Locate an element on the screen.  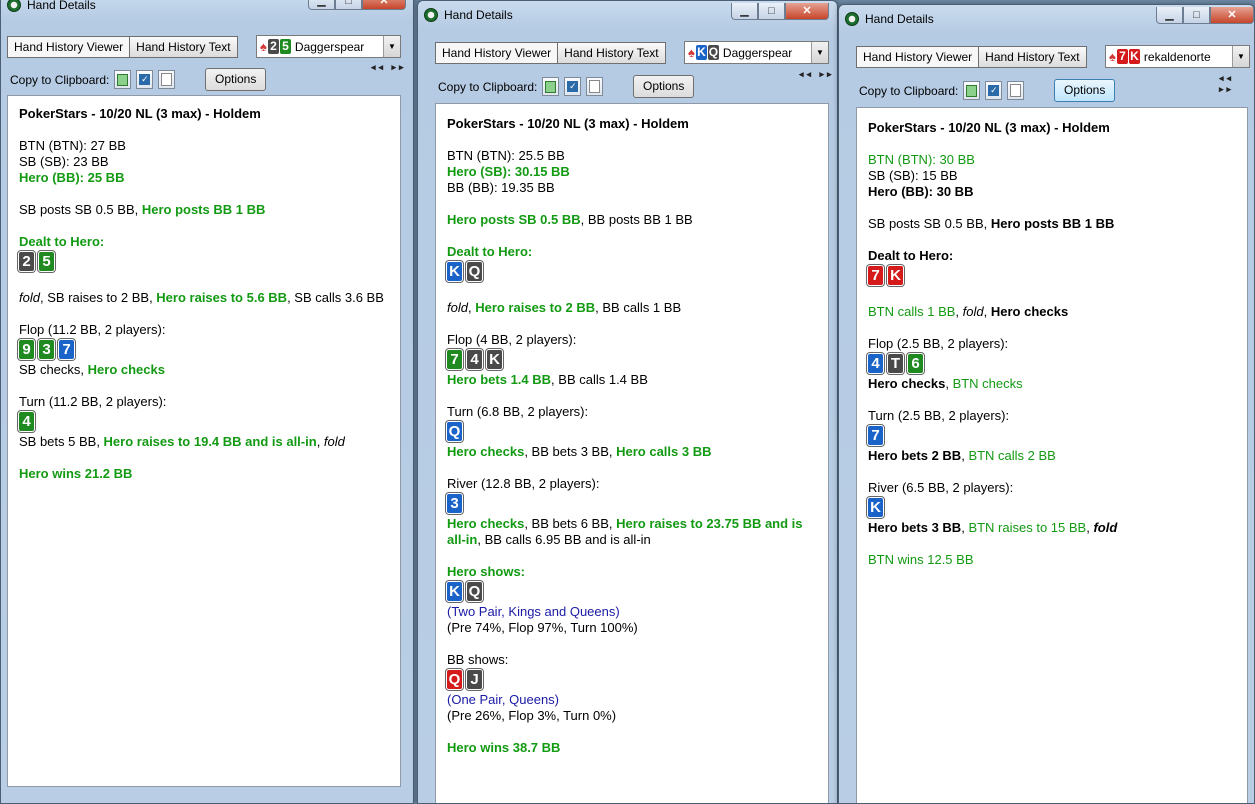
action-text: SB posts SB 0.5 BB, is located at coordinates (80, 209).